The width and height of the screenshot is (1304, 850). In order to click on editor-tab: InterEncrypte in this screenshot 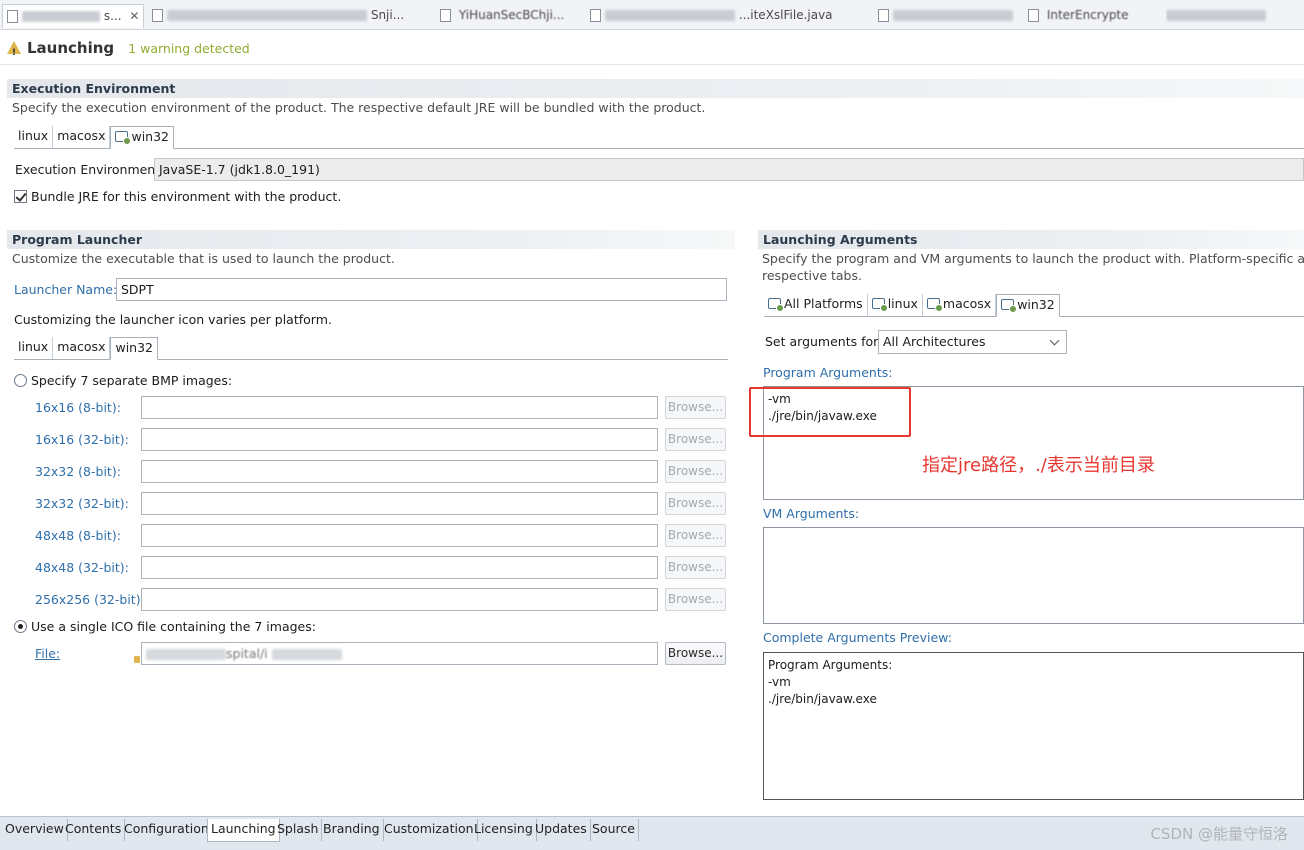, I will do `click(1103, 16)`.